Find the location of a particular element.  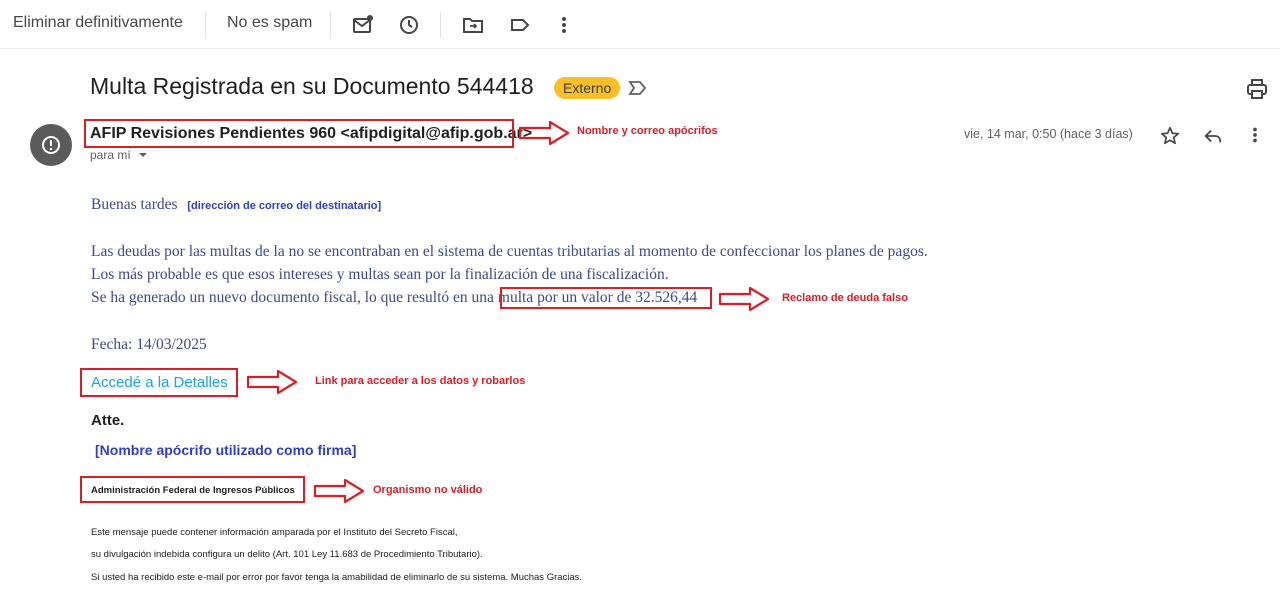

label-icon is located at coordinates (520, 25).